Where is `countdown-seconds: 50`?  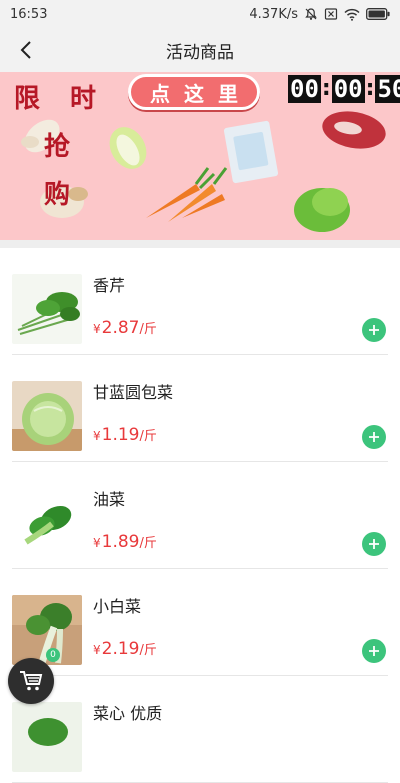
countdown-seconds: 50 is located at coordinates (387, 89).